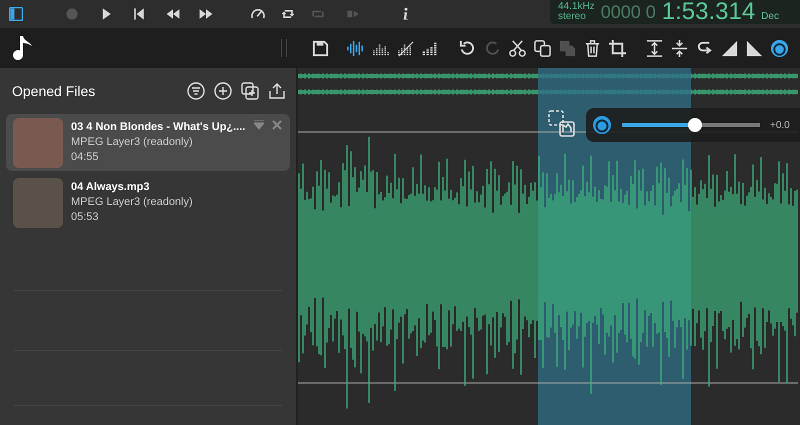 The image size is (800, 425). Describe the element at coordinates (85, 157) in the screenshot. I see `file-duration: 04:55` at that location.